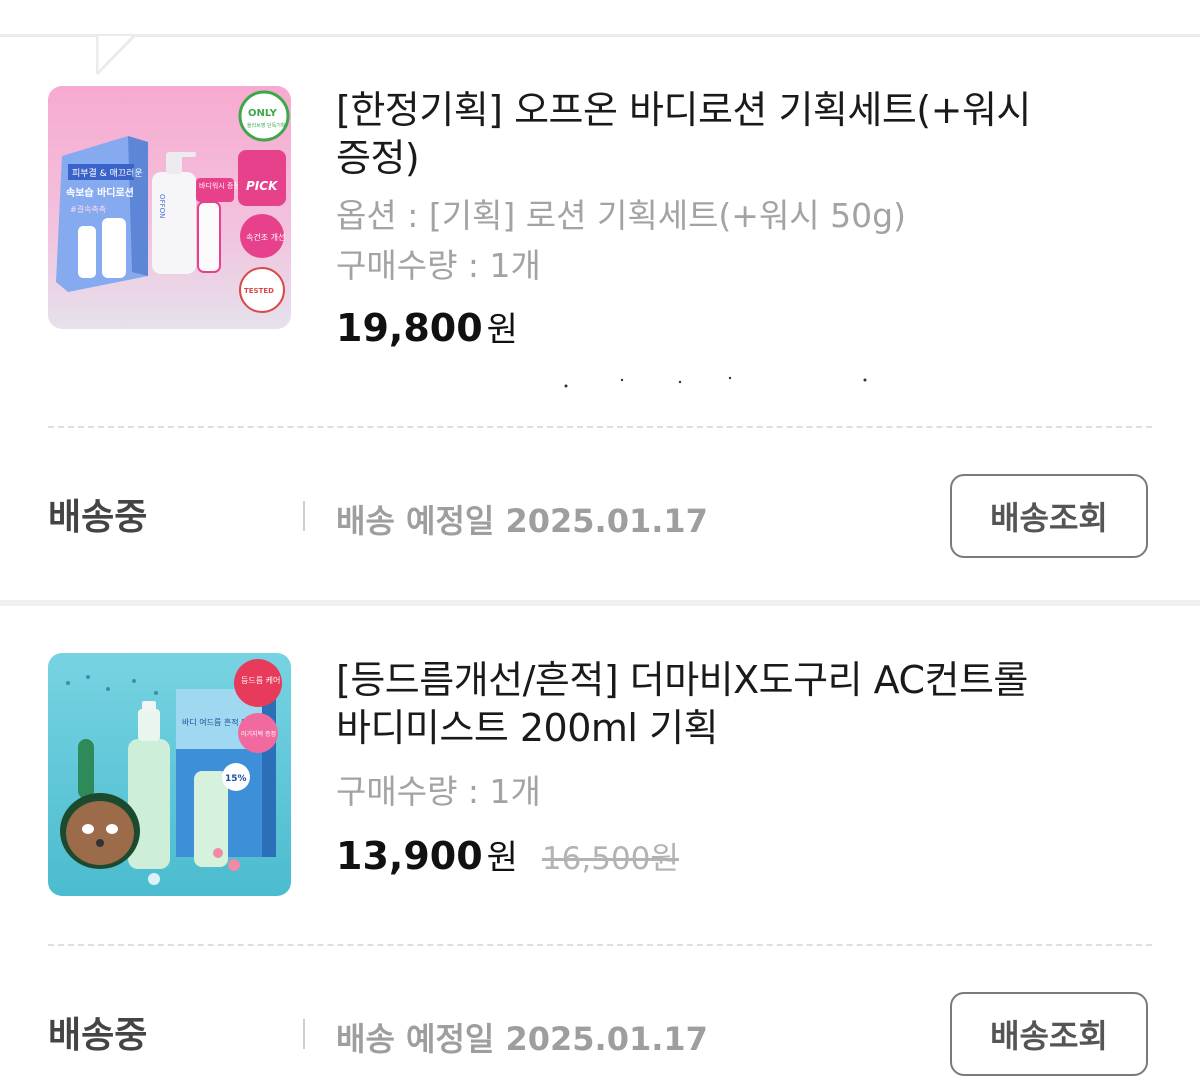 The image size is (1200, 1090). Describe the element at coordinates (686, 704) in the screenshot. I see `product-title: [등드름개선/흔적] 더마비X도구리 AC컨트롤 바디미스트 200ml 기획` at that location.